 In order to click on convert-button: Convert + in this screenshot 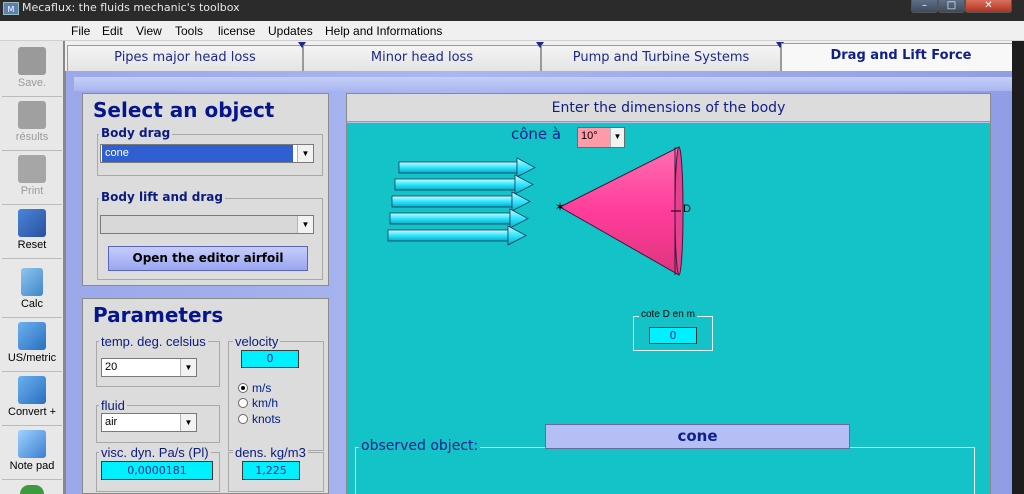, I will do `click(32, 399)`.